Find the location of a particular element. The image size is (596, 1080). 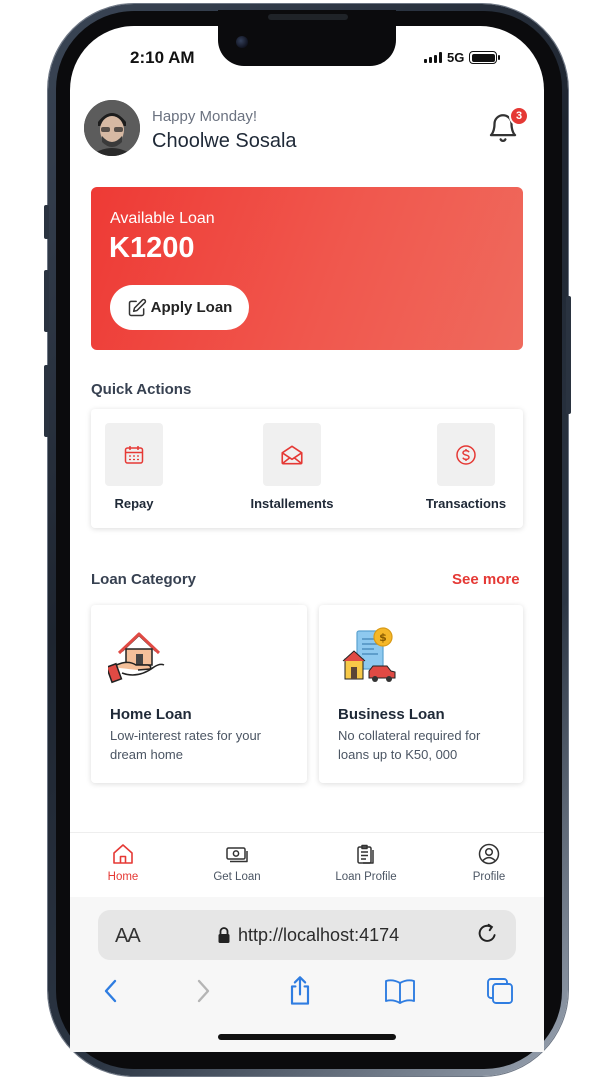

envelope-icon is located at coordinates (292, 454).